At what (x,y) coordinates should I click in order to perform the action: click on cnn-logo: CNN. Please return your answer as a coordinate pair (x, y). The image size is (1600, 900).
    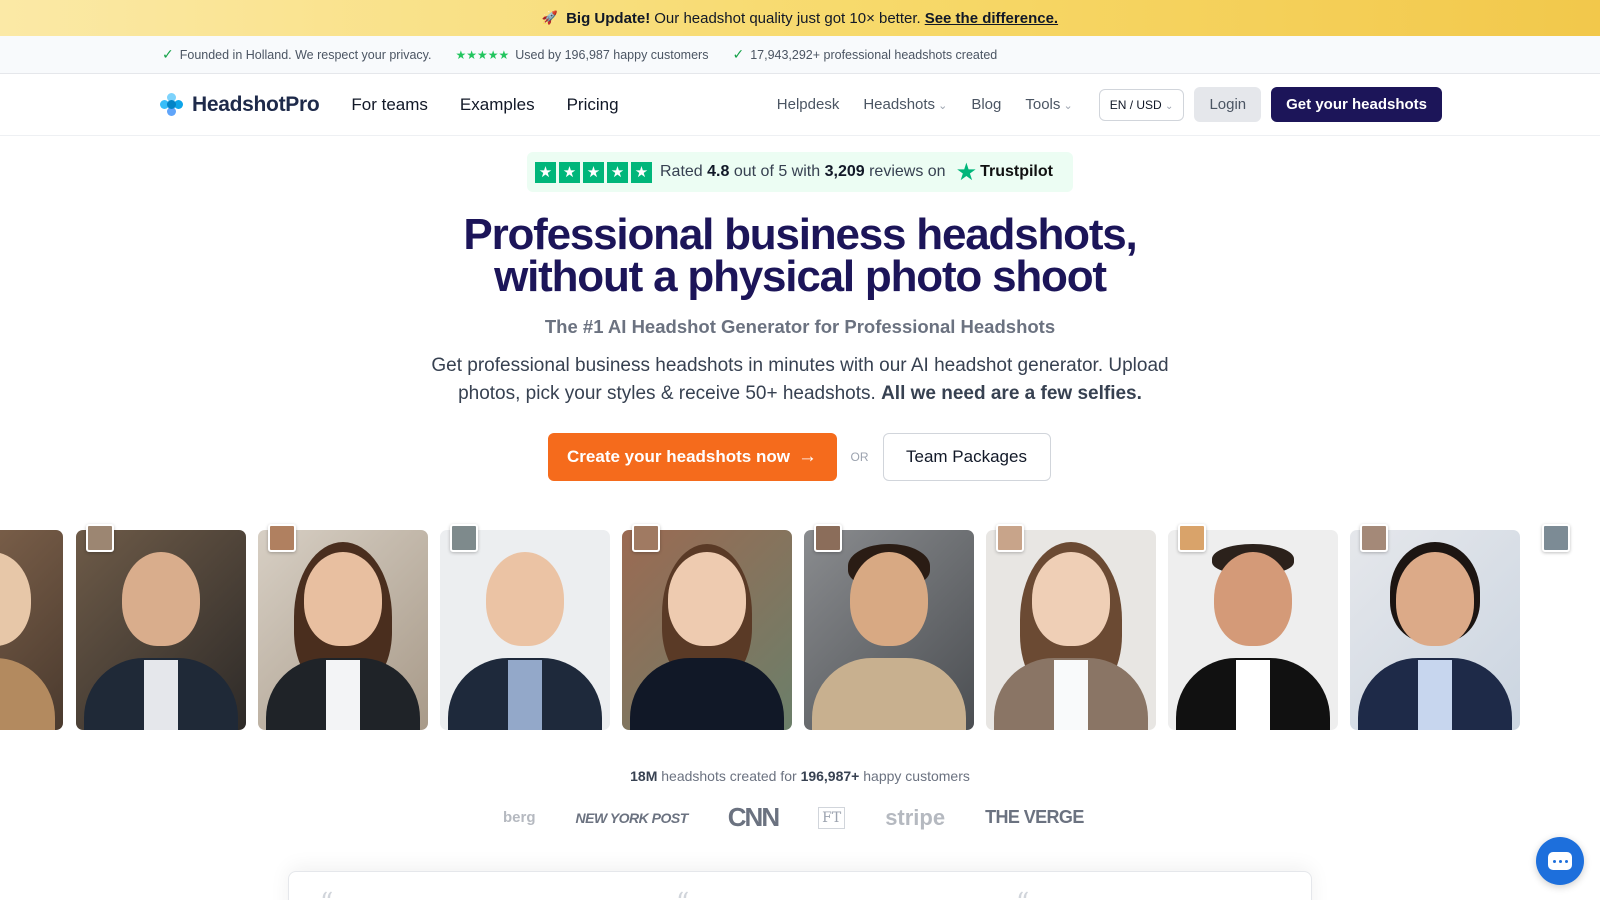
    Looking at the image, I should click on (753, 817).